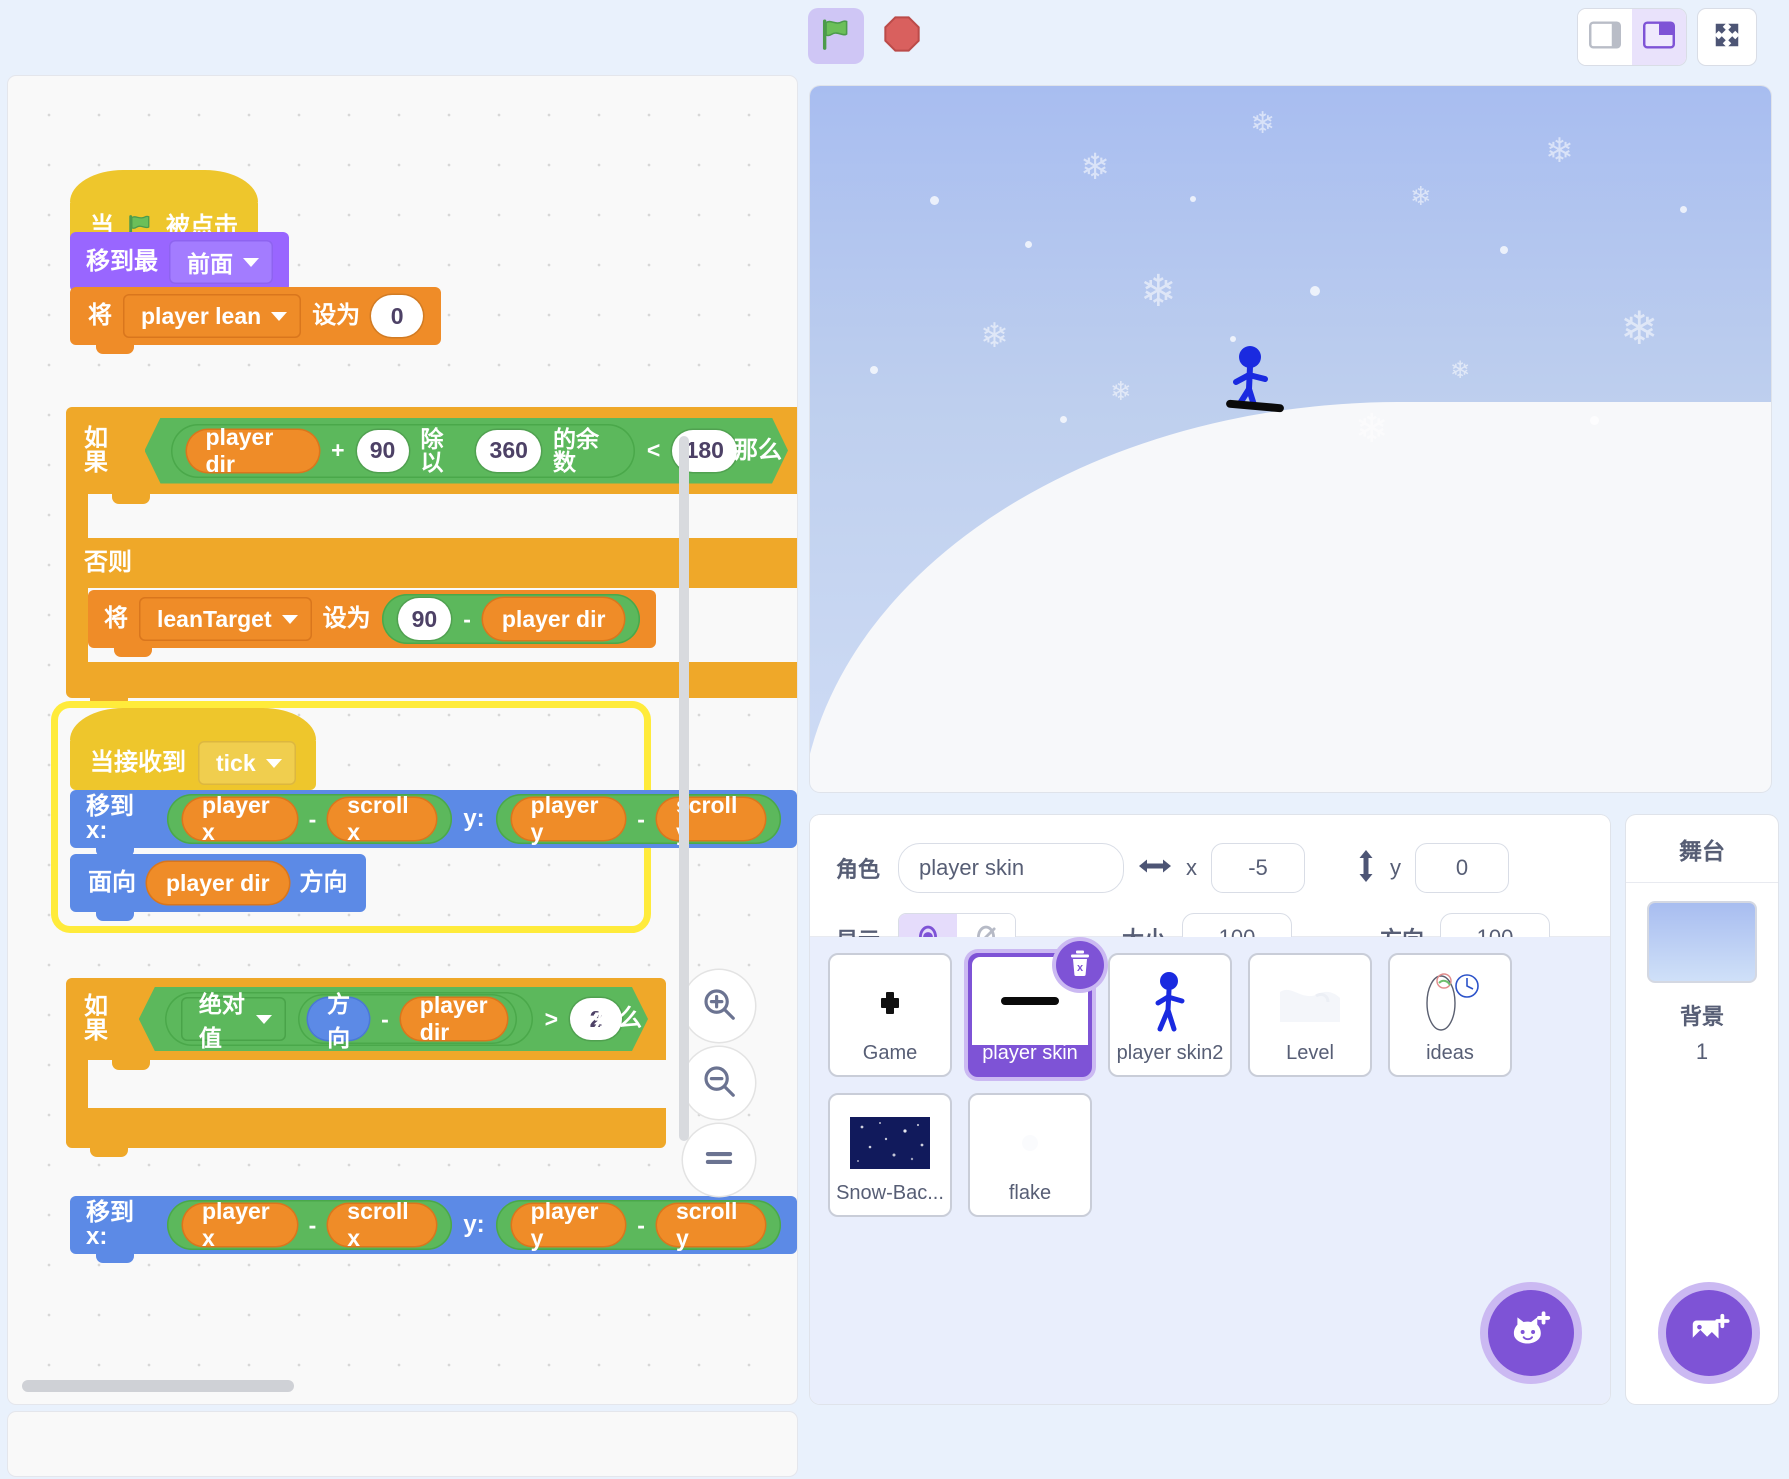  Describe the element at coordinates (1080, 965) in the screenshot. I see `delete-sprite-button: x` at that location.